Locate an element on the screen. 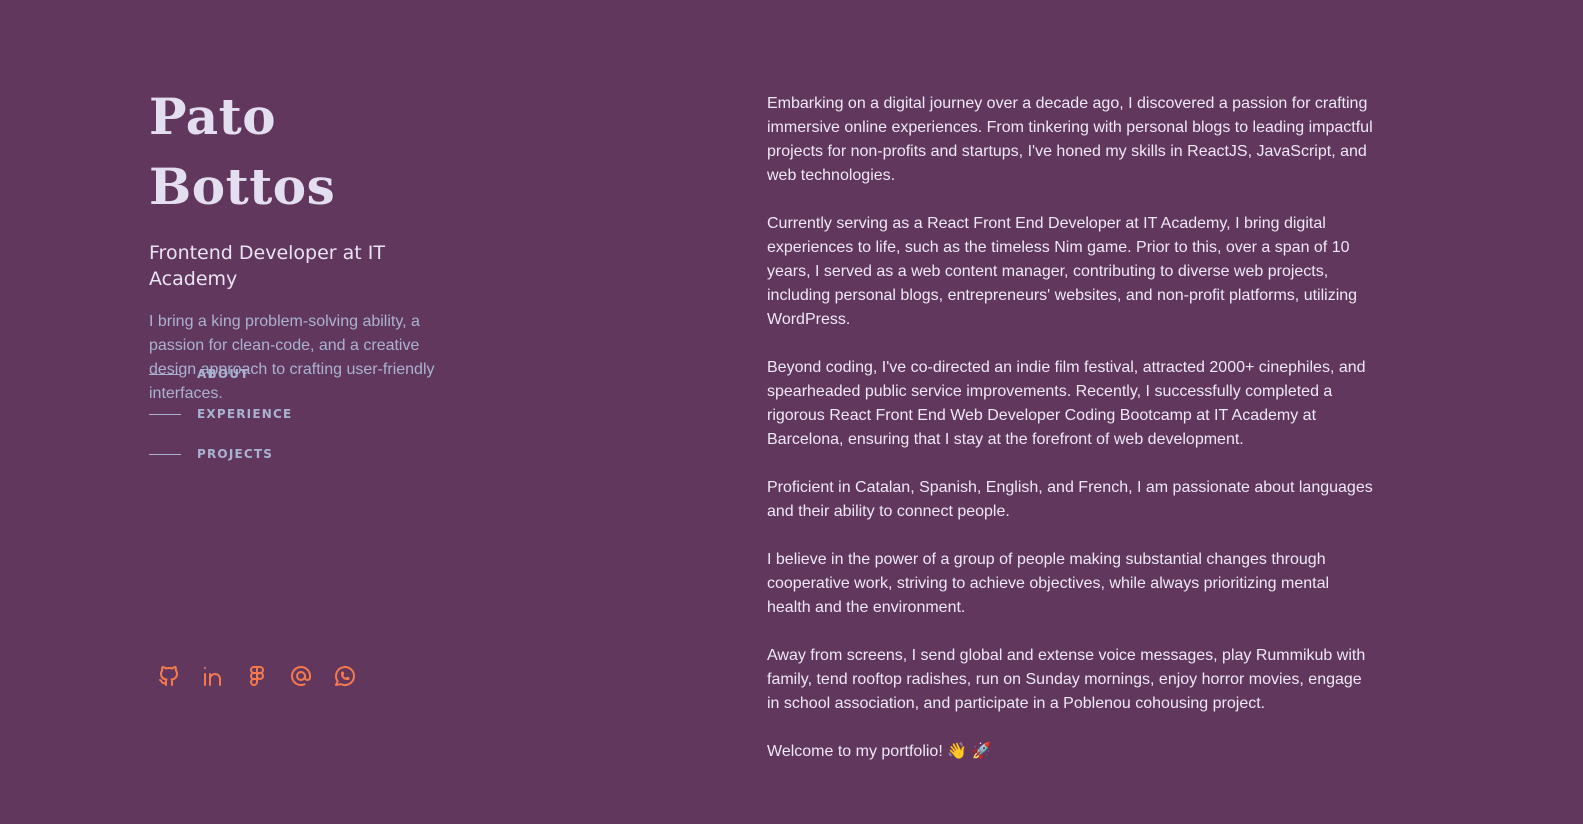 The image size is (1583, 824). figma-link is located at coordinates (257, 676).